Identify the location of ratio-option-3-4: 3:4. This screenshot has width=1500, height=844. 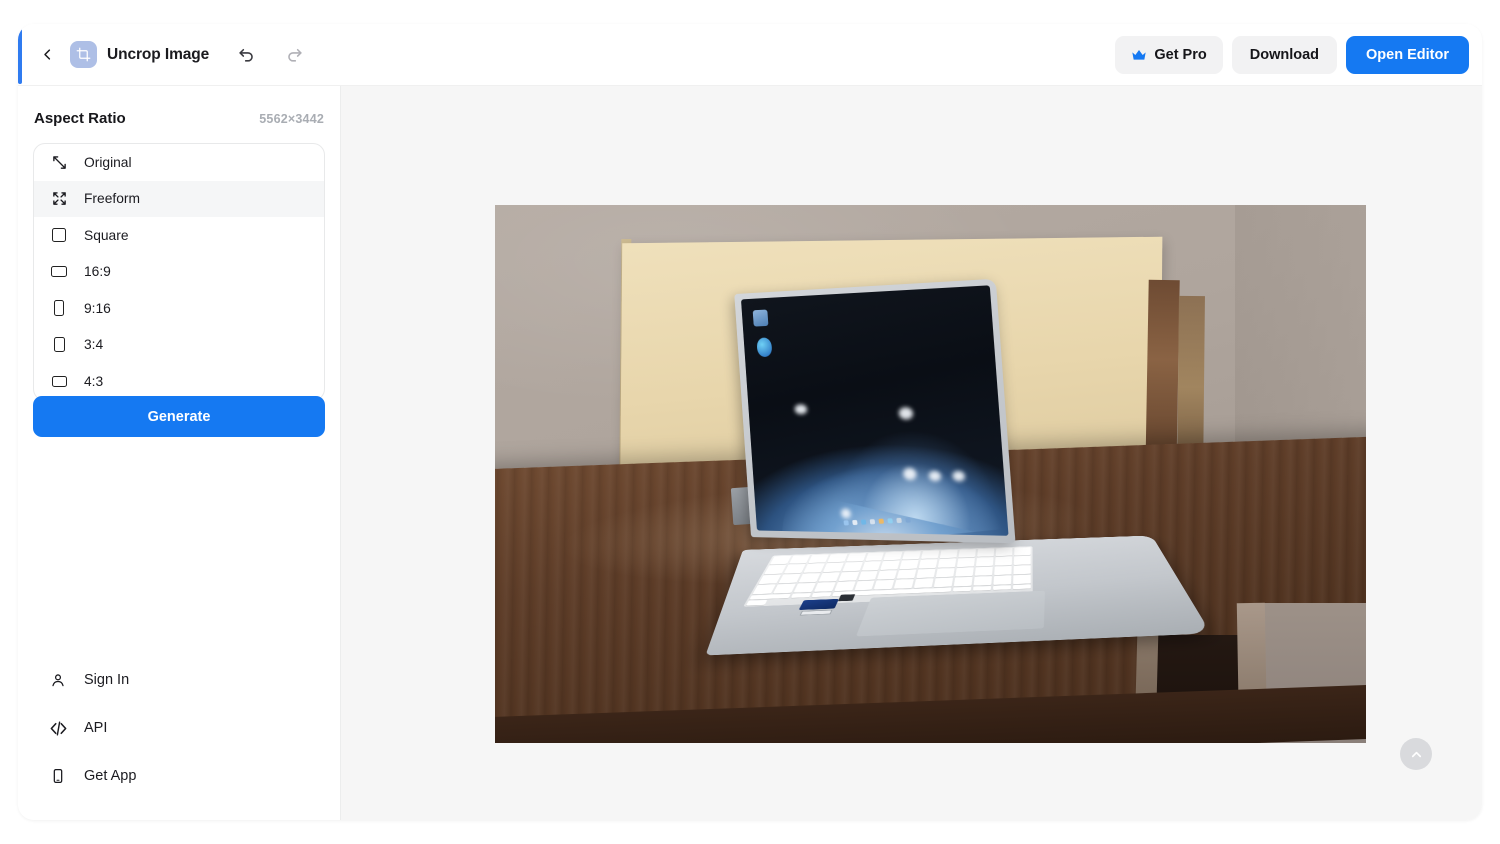
(179, 345).